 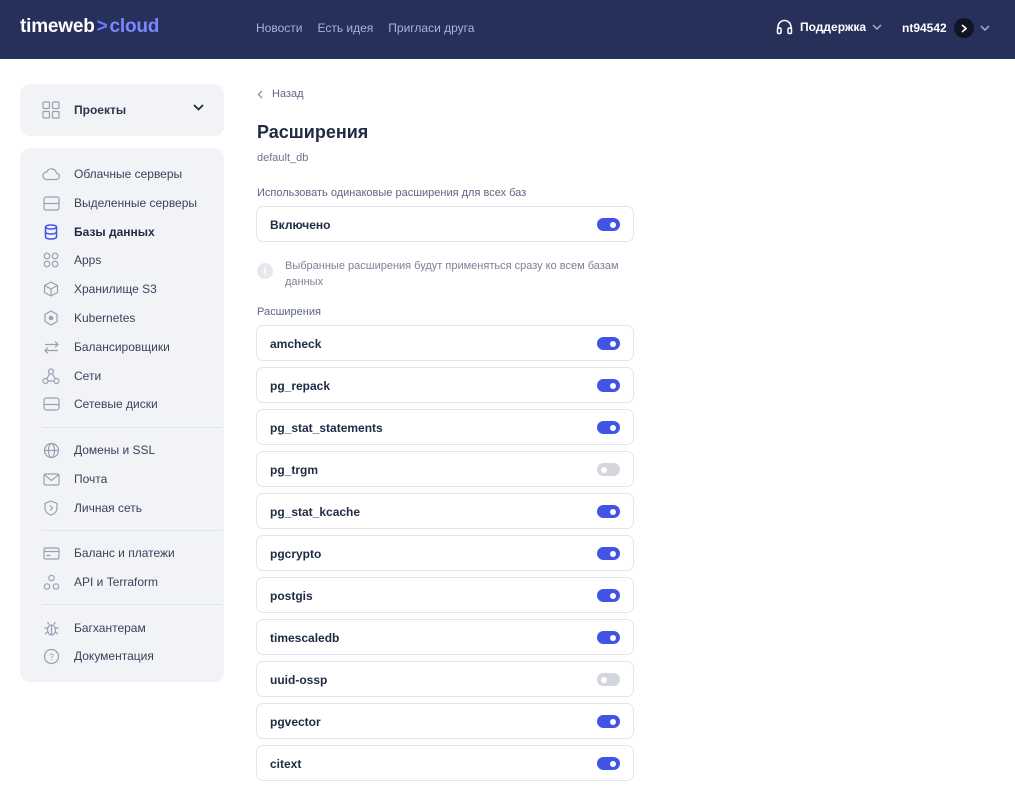 I want to click on database-icon, so click(x=51, y=232).